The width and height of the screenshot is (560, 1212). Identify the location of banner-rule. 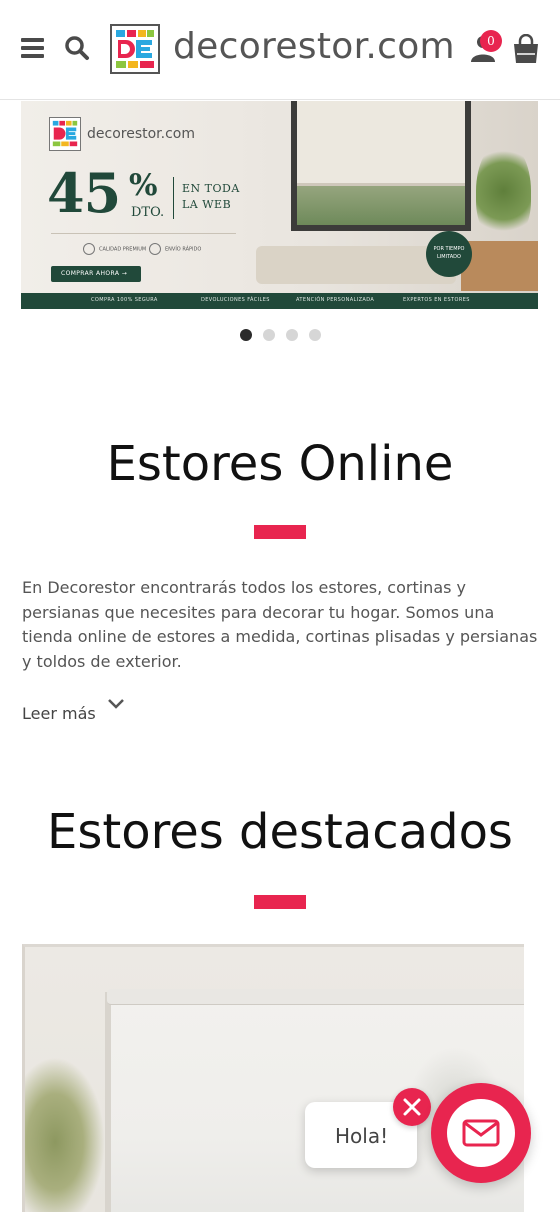
(143, 233).